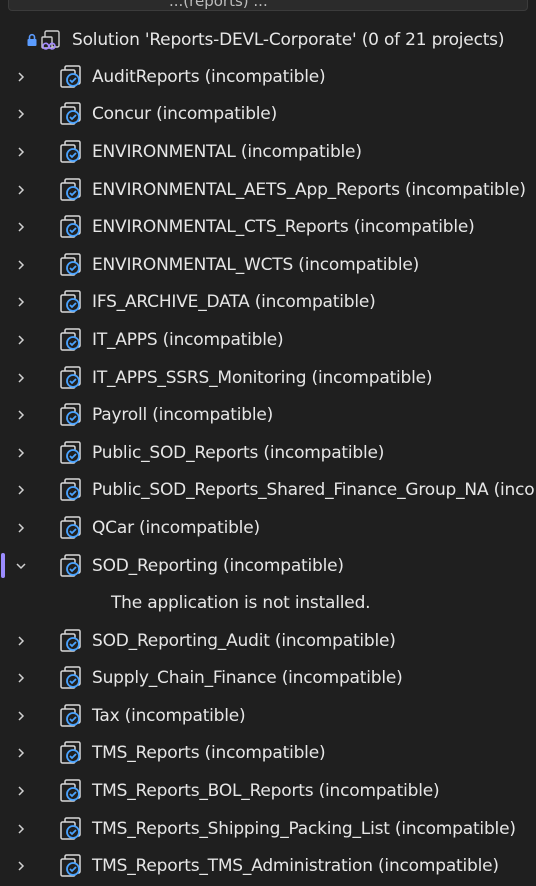  I want to click on project-node: ENVIRONMENTAL_CTS_Reports (incompatible), so click(268, 227).